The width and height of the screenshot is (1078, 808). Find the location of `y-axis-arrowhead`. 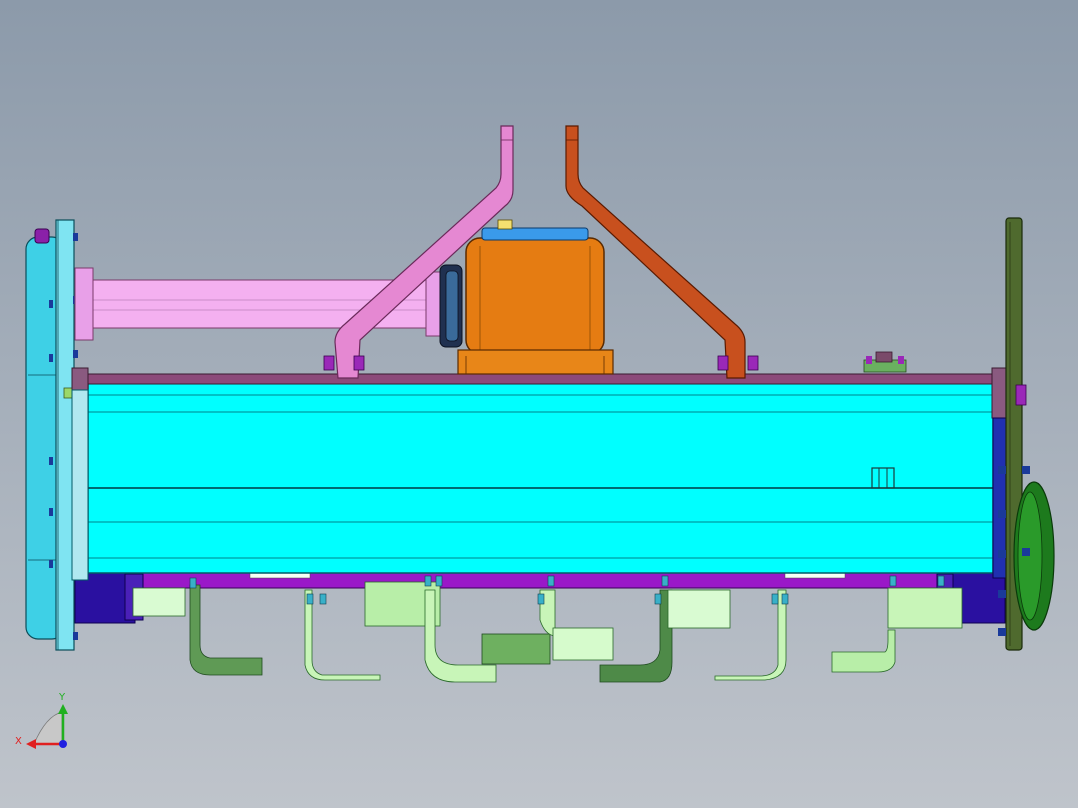

y-axis-arrowhead is located at coordinates (63, 709).